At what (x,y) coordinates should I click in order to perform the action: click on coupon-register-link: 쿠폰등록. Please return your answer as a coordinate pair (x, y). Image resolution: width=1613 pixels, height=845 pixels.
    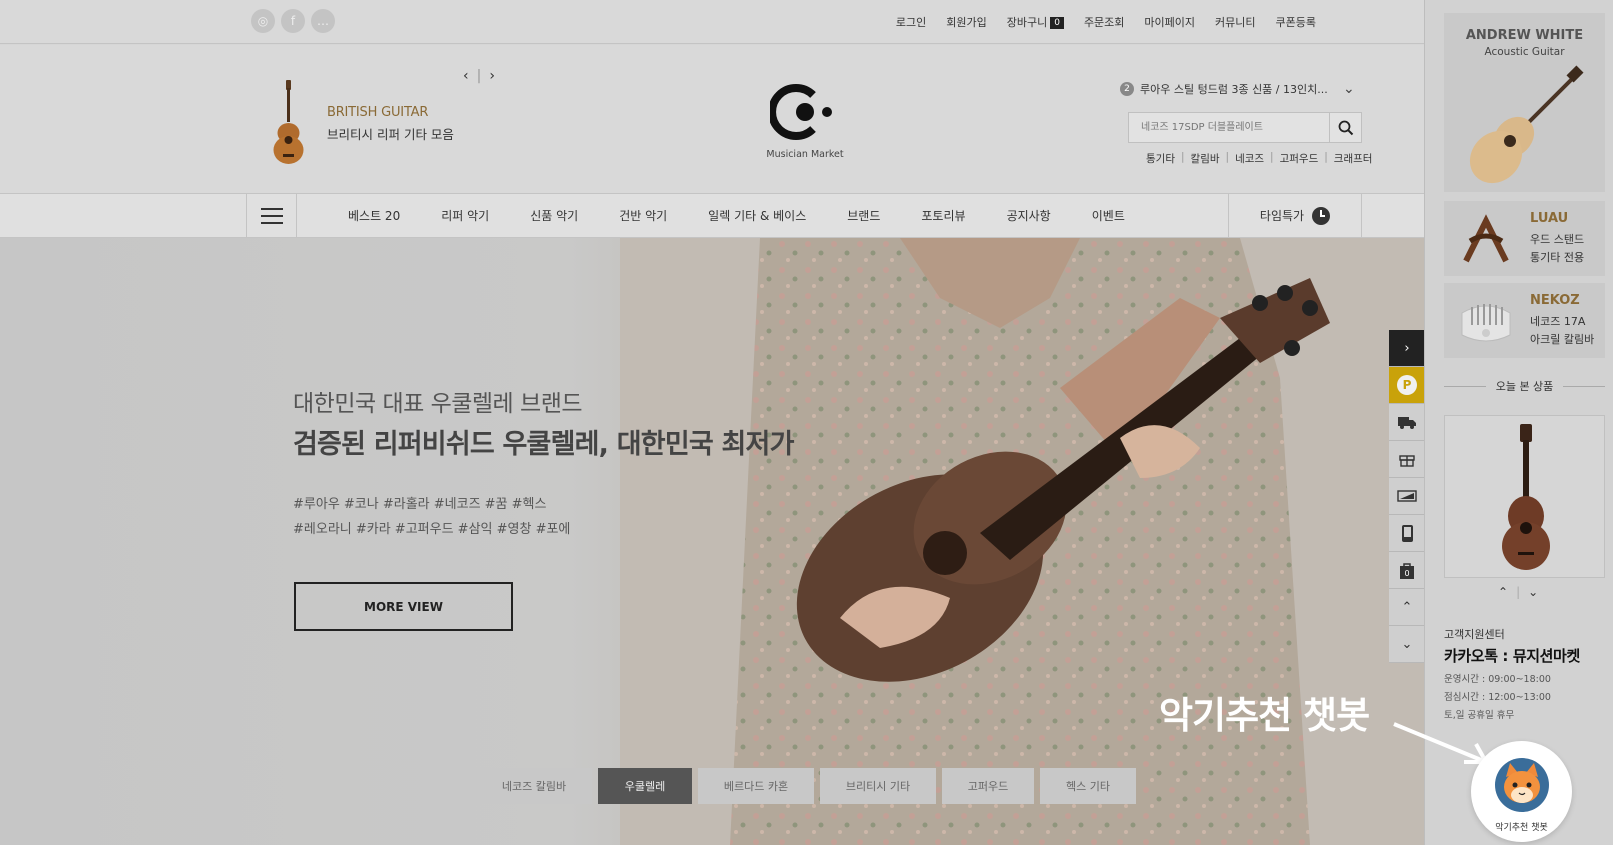
    Looking at the image, I should click on (1296, 22).